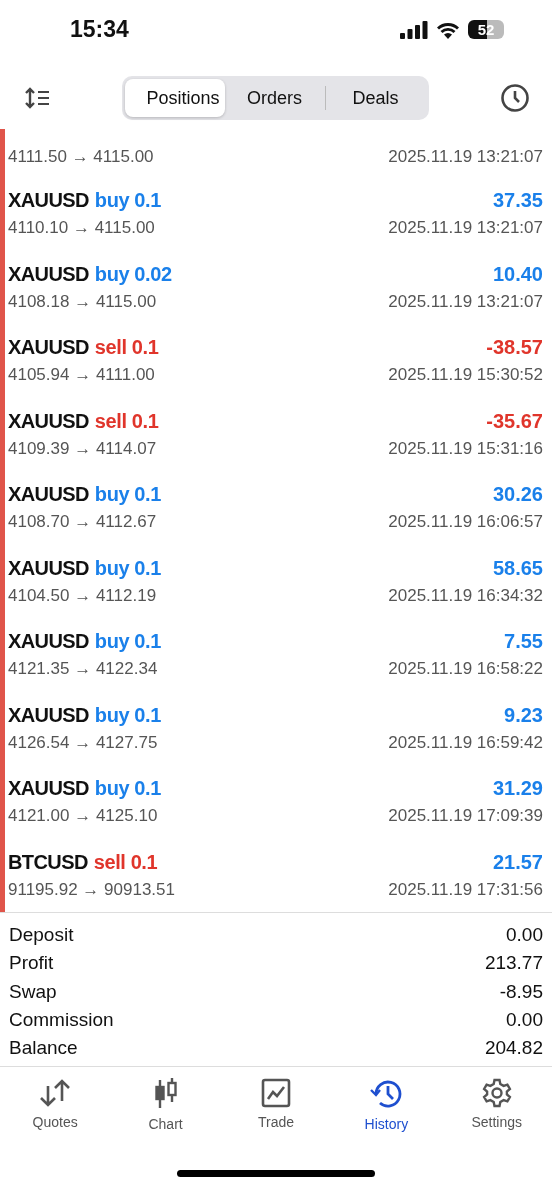 Image resolution: width=552 pixels, height=1200 pixels. I want to click on profit-value: -38.57, so click(514, 348).